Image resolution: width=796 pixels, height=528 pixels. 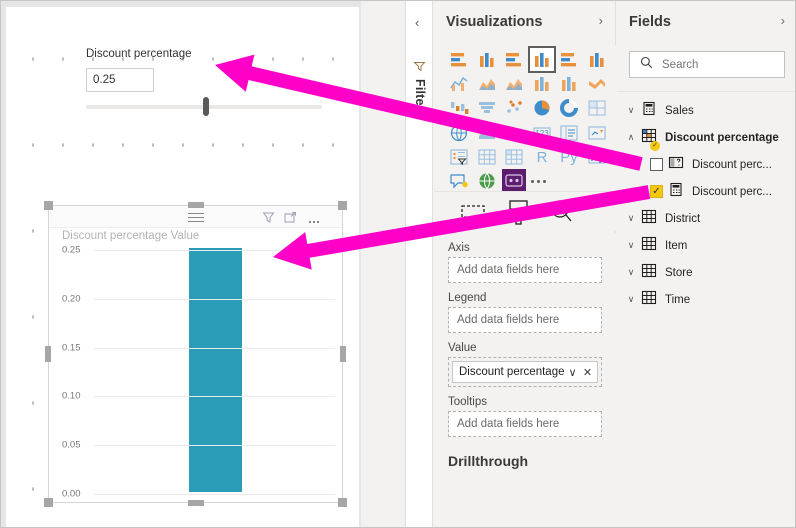 What do you see at coordinates (706, 110) in the screenshot?
I see `fields-table-row-sales: ∨ Sales` at bounding box center [706, 110].